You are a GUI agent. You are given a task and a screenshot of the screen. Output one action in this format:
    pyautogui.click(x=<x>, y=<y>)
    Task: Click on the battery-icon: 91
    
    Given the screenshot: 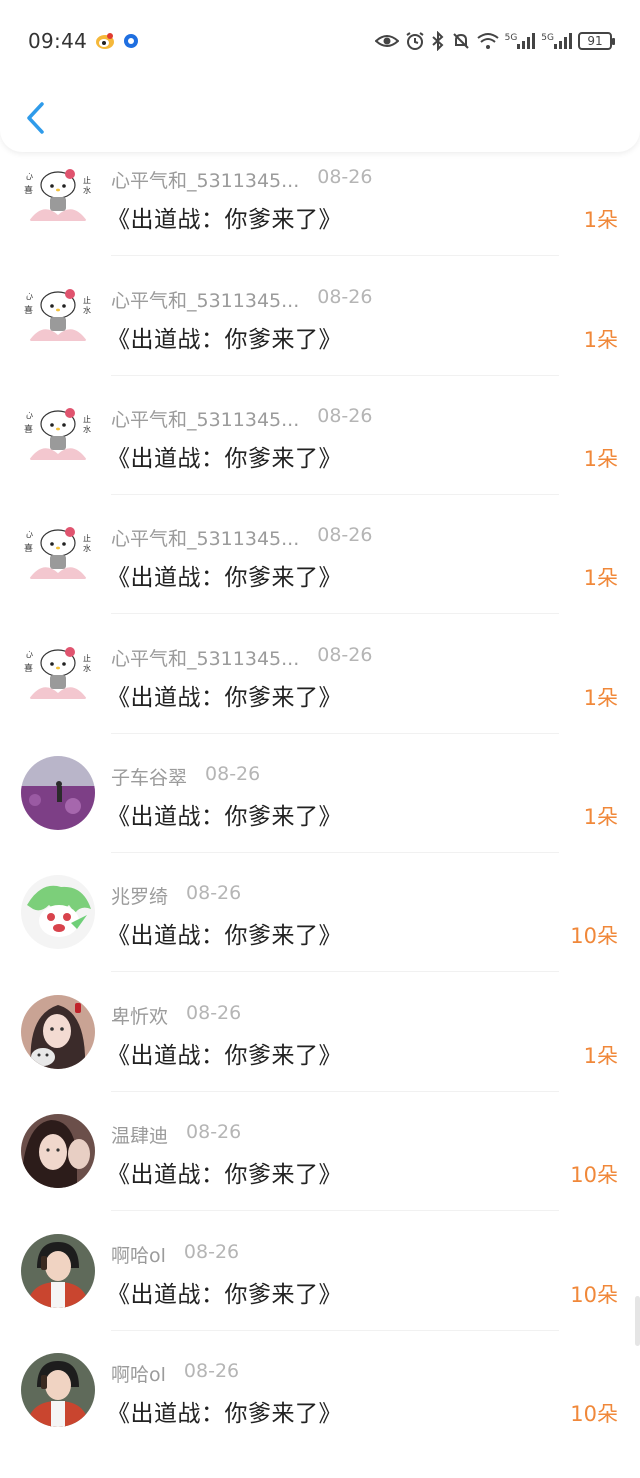 What is the action you would take?
    pyautogui.click(x=596, y=41)
    